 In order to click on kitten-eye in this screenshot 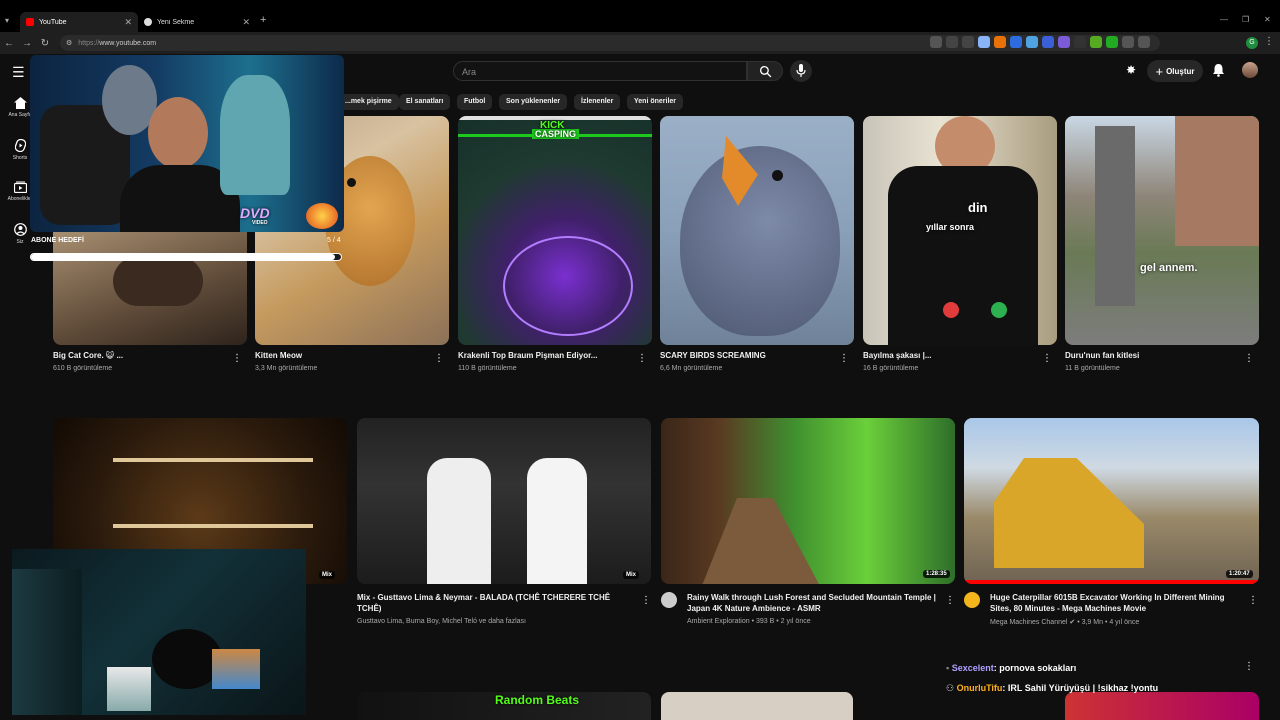, I will do `click(351, 182)`.